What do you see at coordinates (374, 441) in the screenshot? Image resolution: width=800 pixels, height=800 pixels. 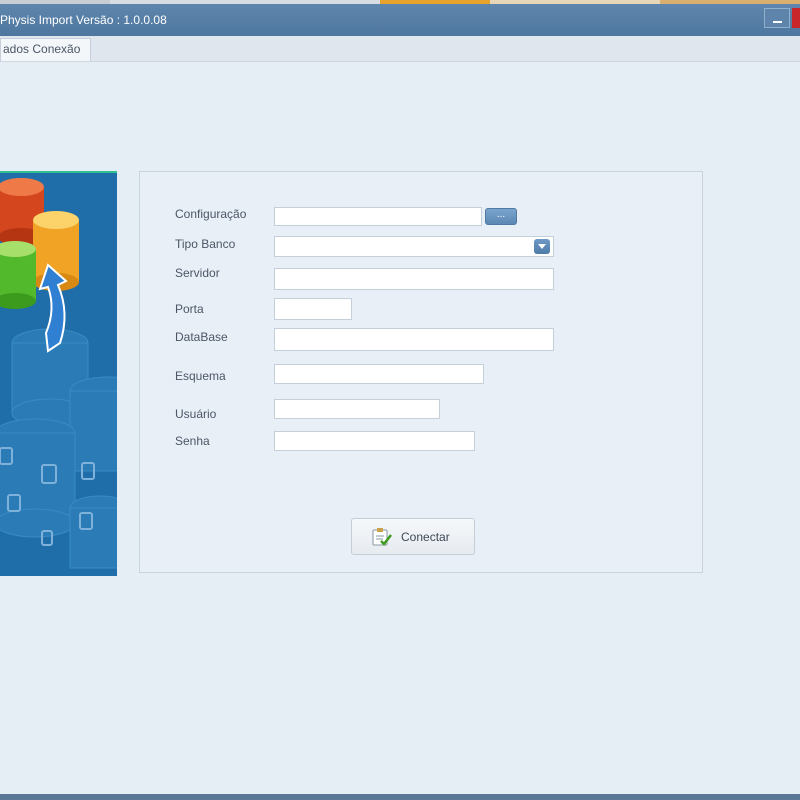 I see `senha-input` at bounding box center [374, 441].